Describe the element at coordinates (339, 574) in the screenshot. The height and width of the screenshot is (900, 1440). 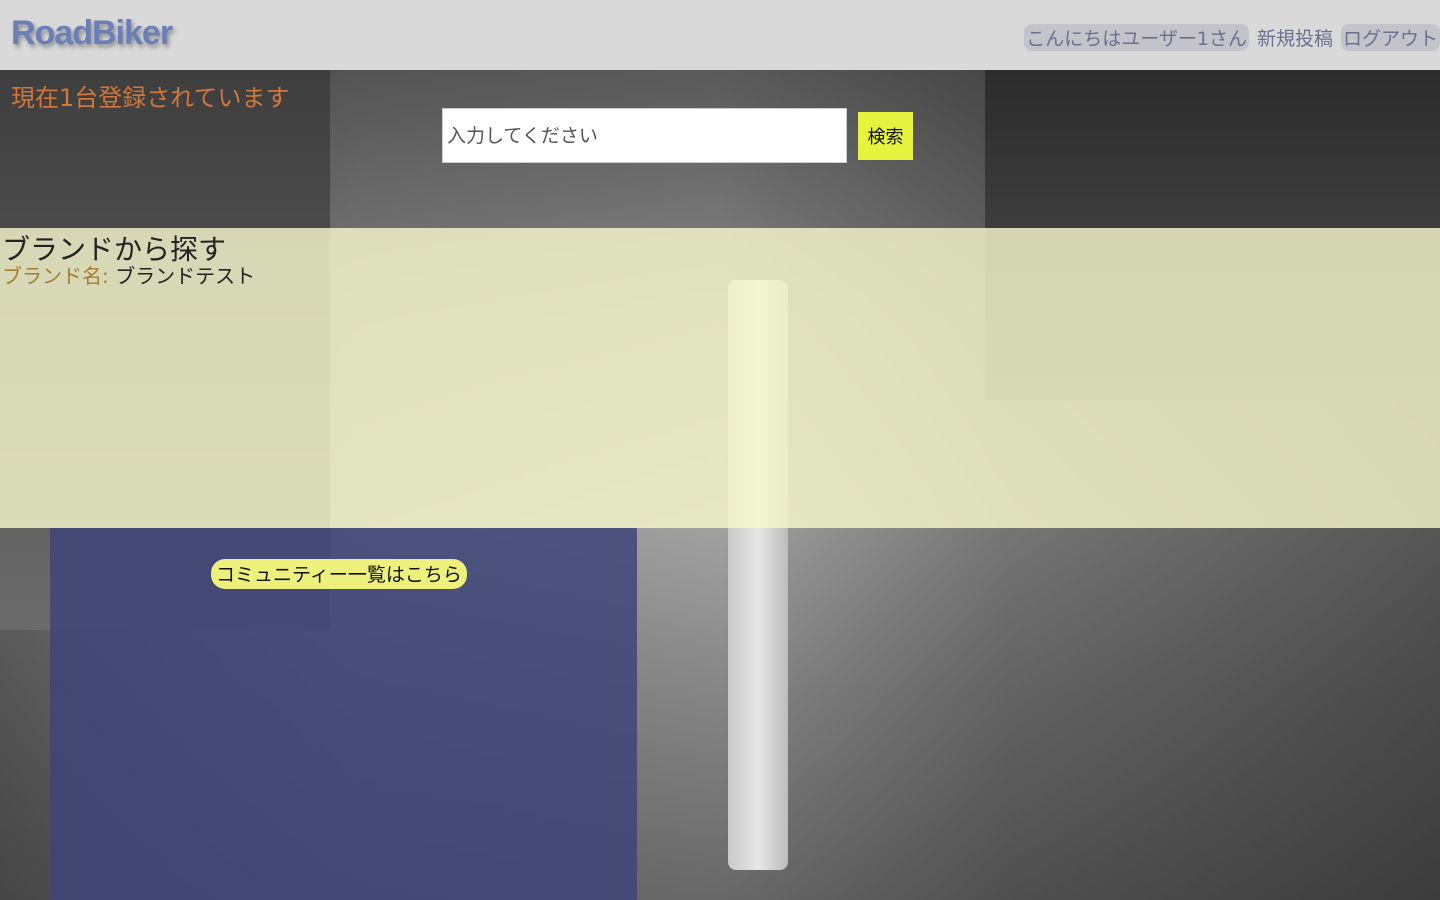
I see `community-list-link: コミュニティー一覧はこちら` at that location.